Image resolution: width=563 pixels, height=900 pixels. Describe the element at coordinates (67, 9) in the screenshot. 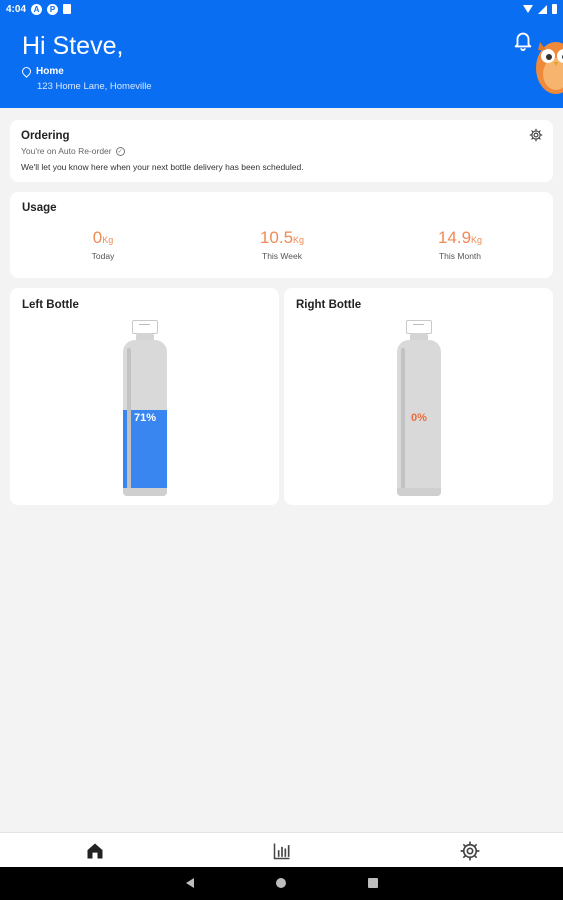

I see `notification-sim-icon` at that location.